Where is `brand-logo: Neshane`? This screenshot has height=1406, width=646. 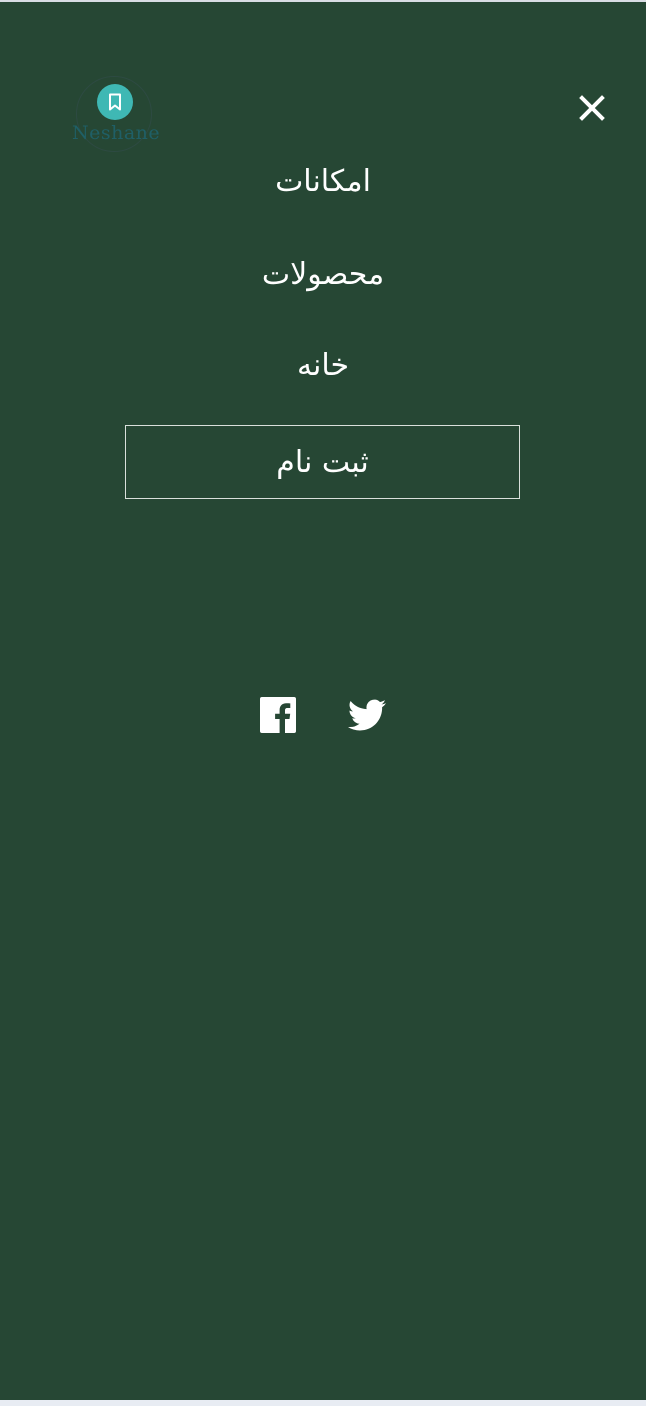 brand-logo: Neshane is located at coordinates (116, 114).